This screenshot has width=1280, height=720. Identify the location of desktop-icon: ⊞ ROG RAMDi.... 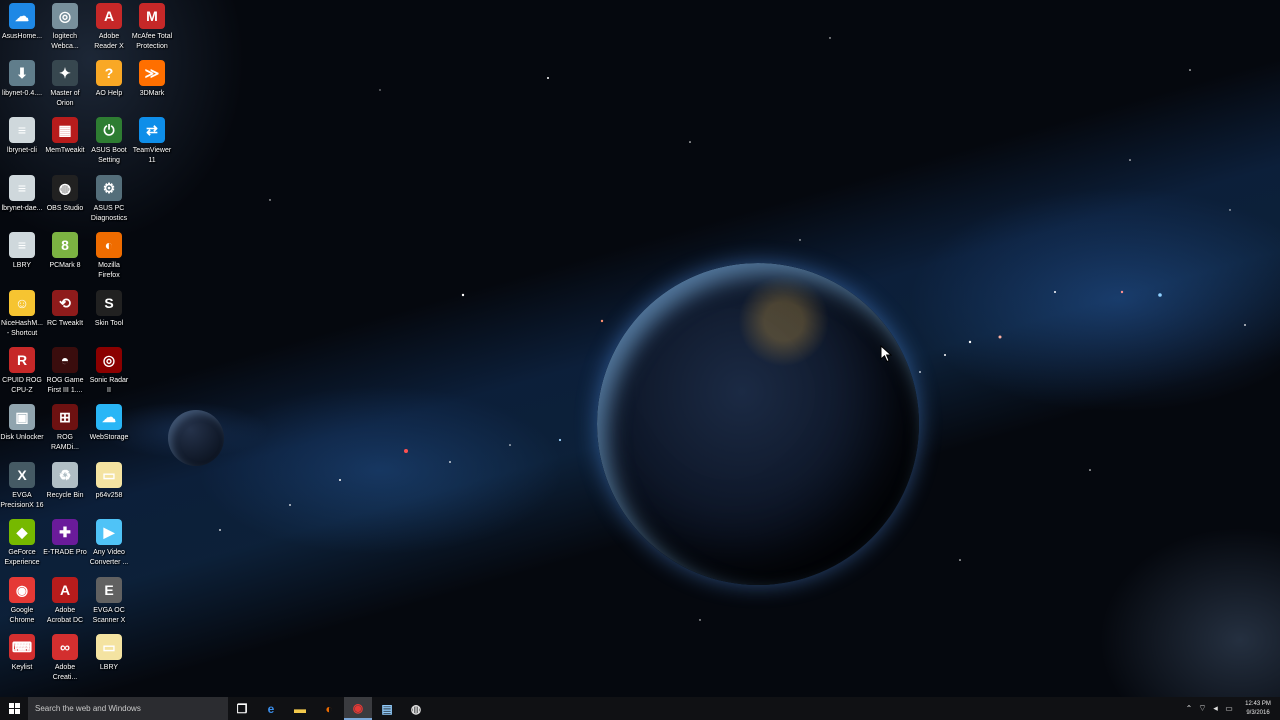
(65, 429).